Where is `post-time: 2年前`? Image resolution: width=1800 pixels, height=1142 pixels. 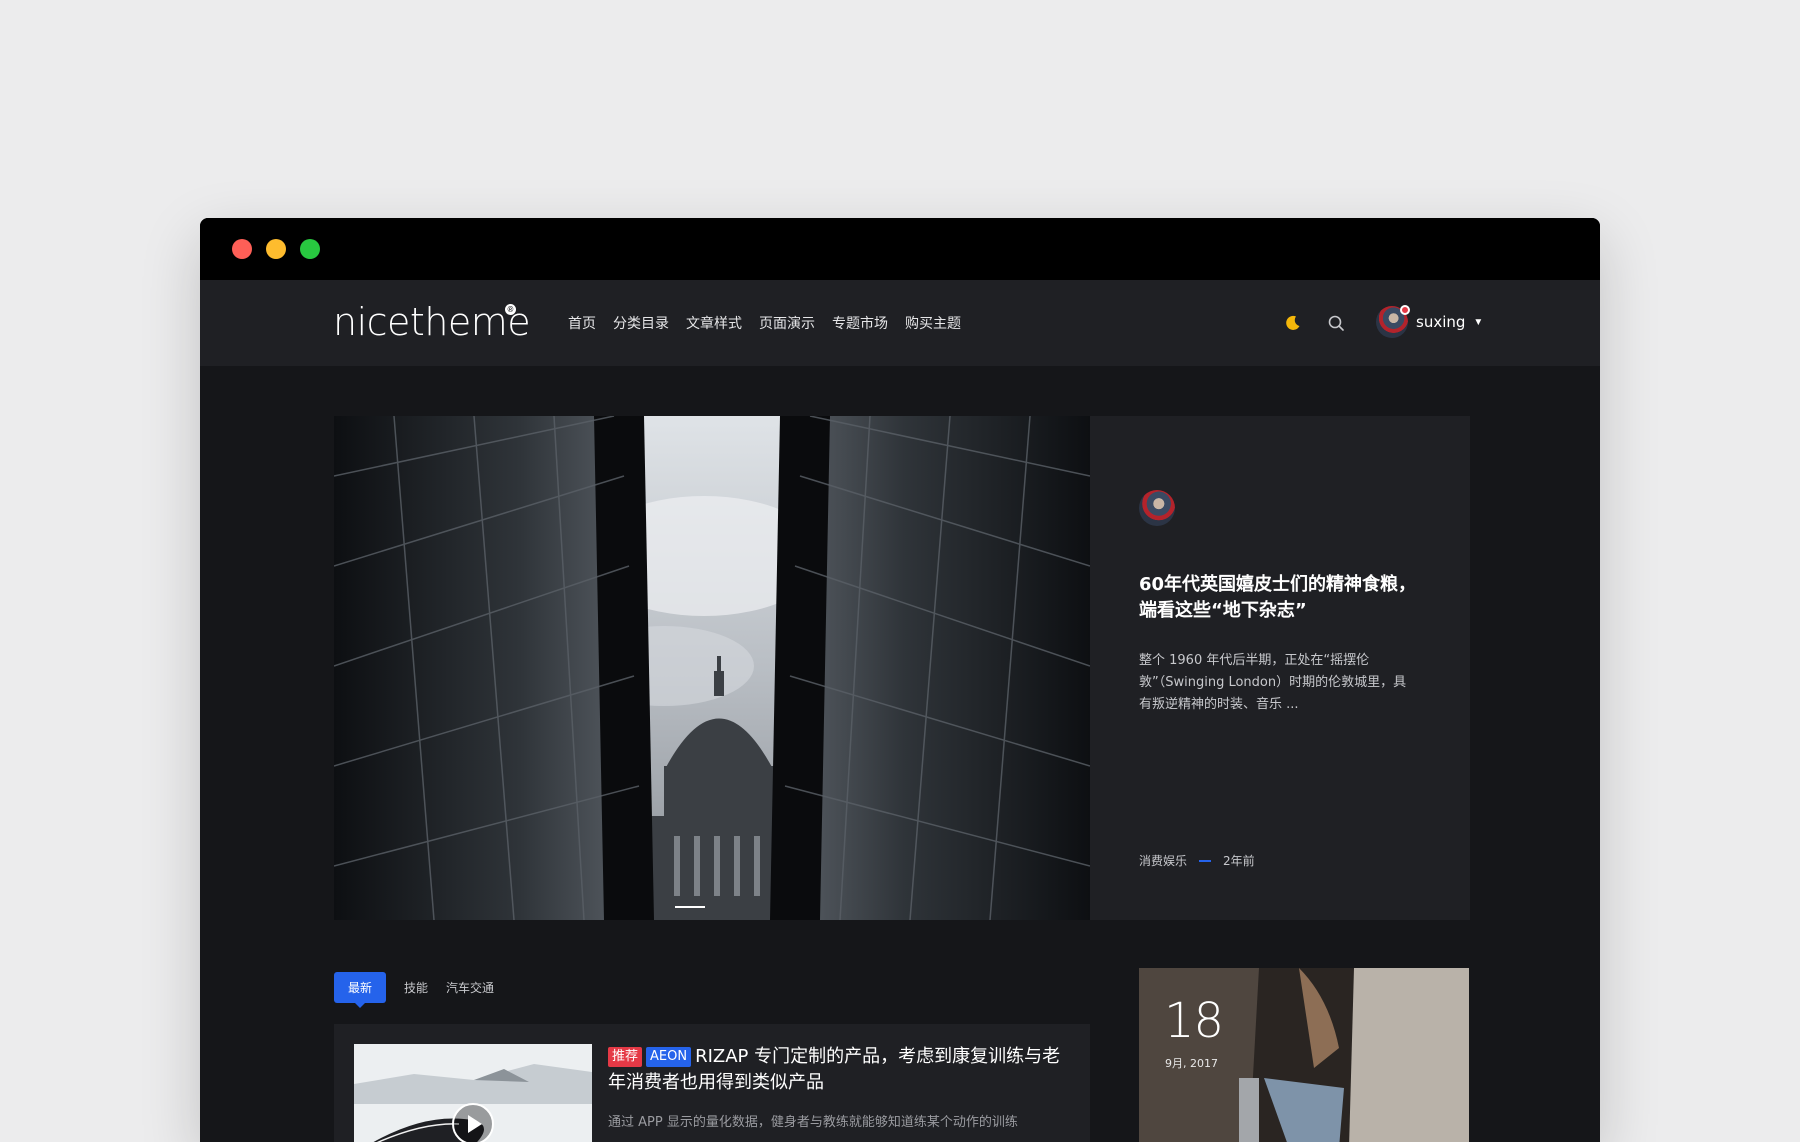
post-time: 2年前 is located at coordinates (1239, 861).